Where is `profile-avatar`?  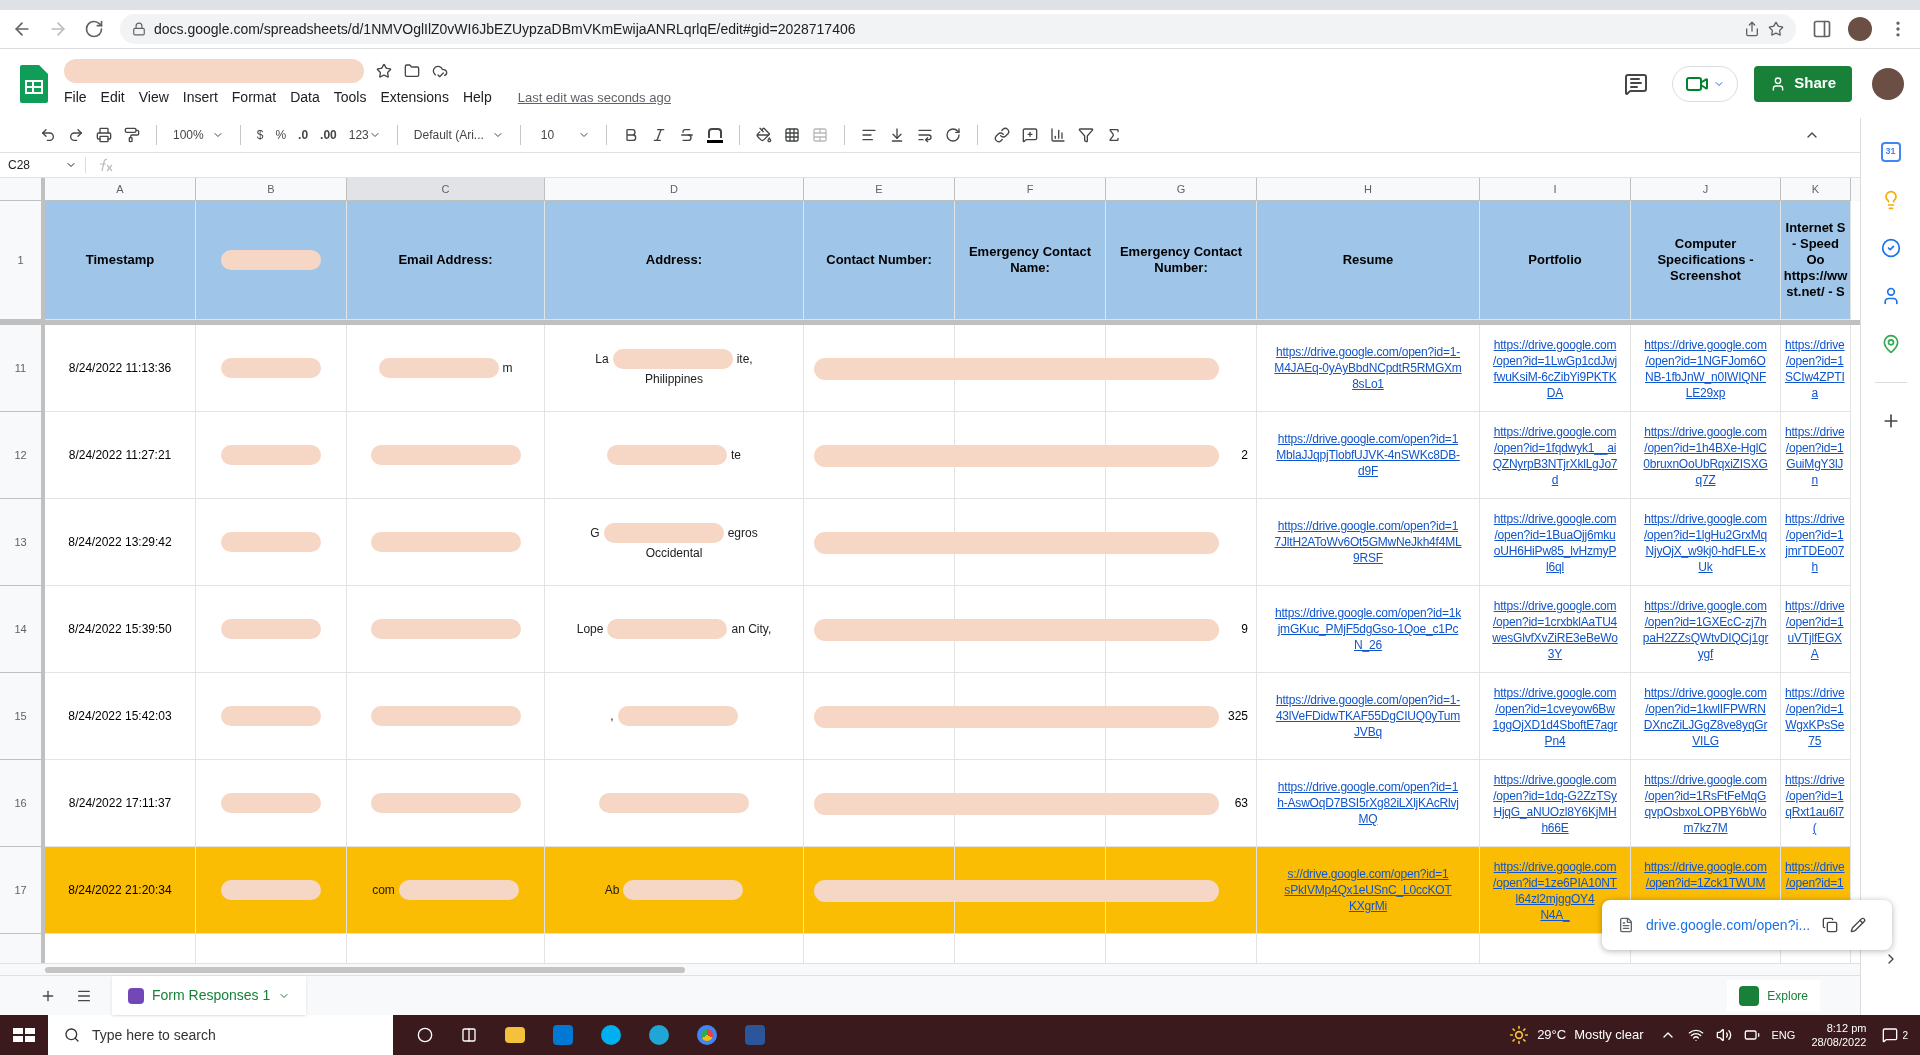 profile-avatar is located at coordinates (1860, 29).